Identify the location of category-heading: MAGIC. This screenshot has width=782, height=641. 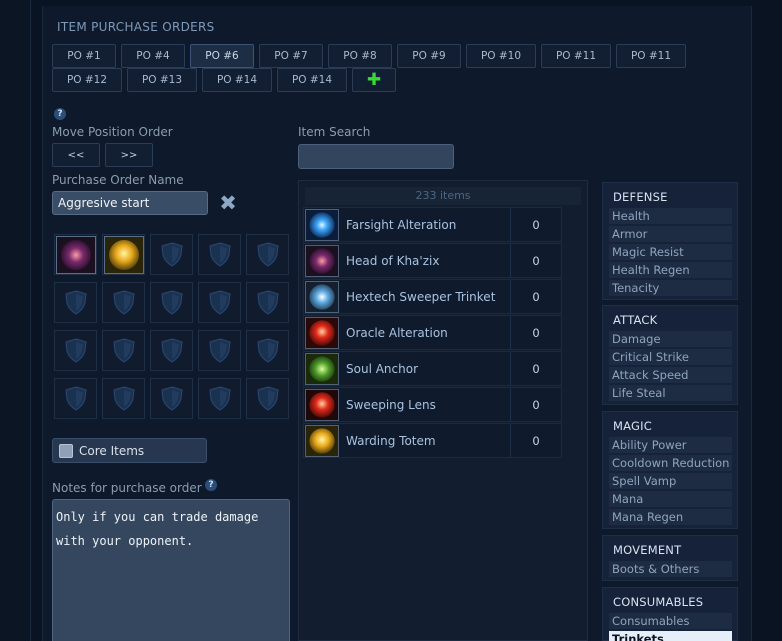
(632, 426).